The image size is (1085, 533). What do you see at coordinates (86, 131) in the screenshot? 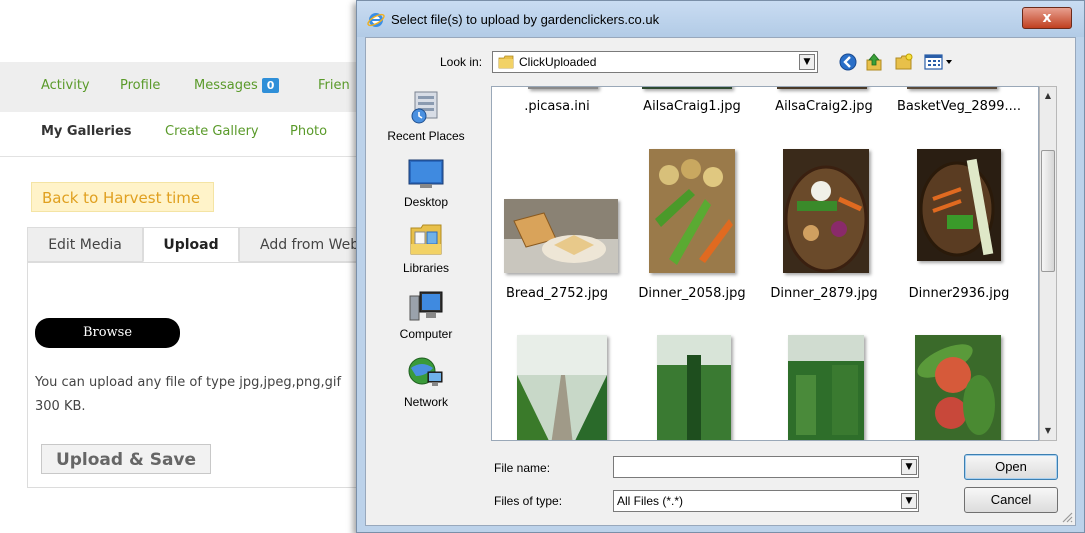
I see `subnav-my-galleries: My Galleries` at bounding box center [86, 131].